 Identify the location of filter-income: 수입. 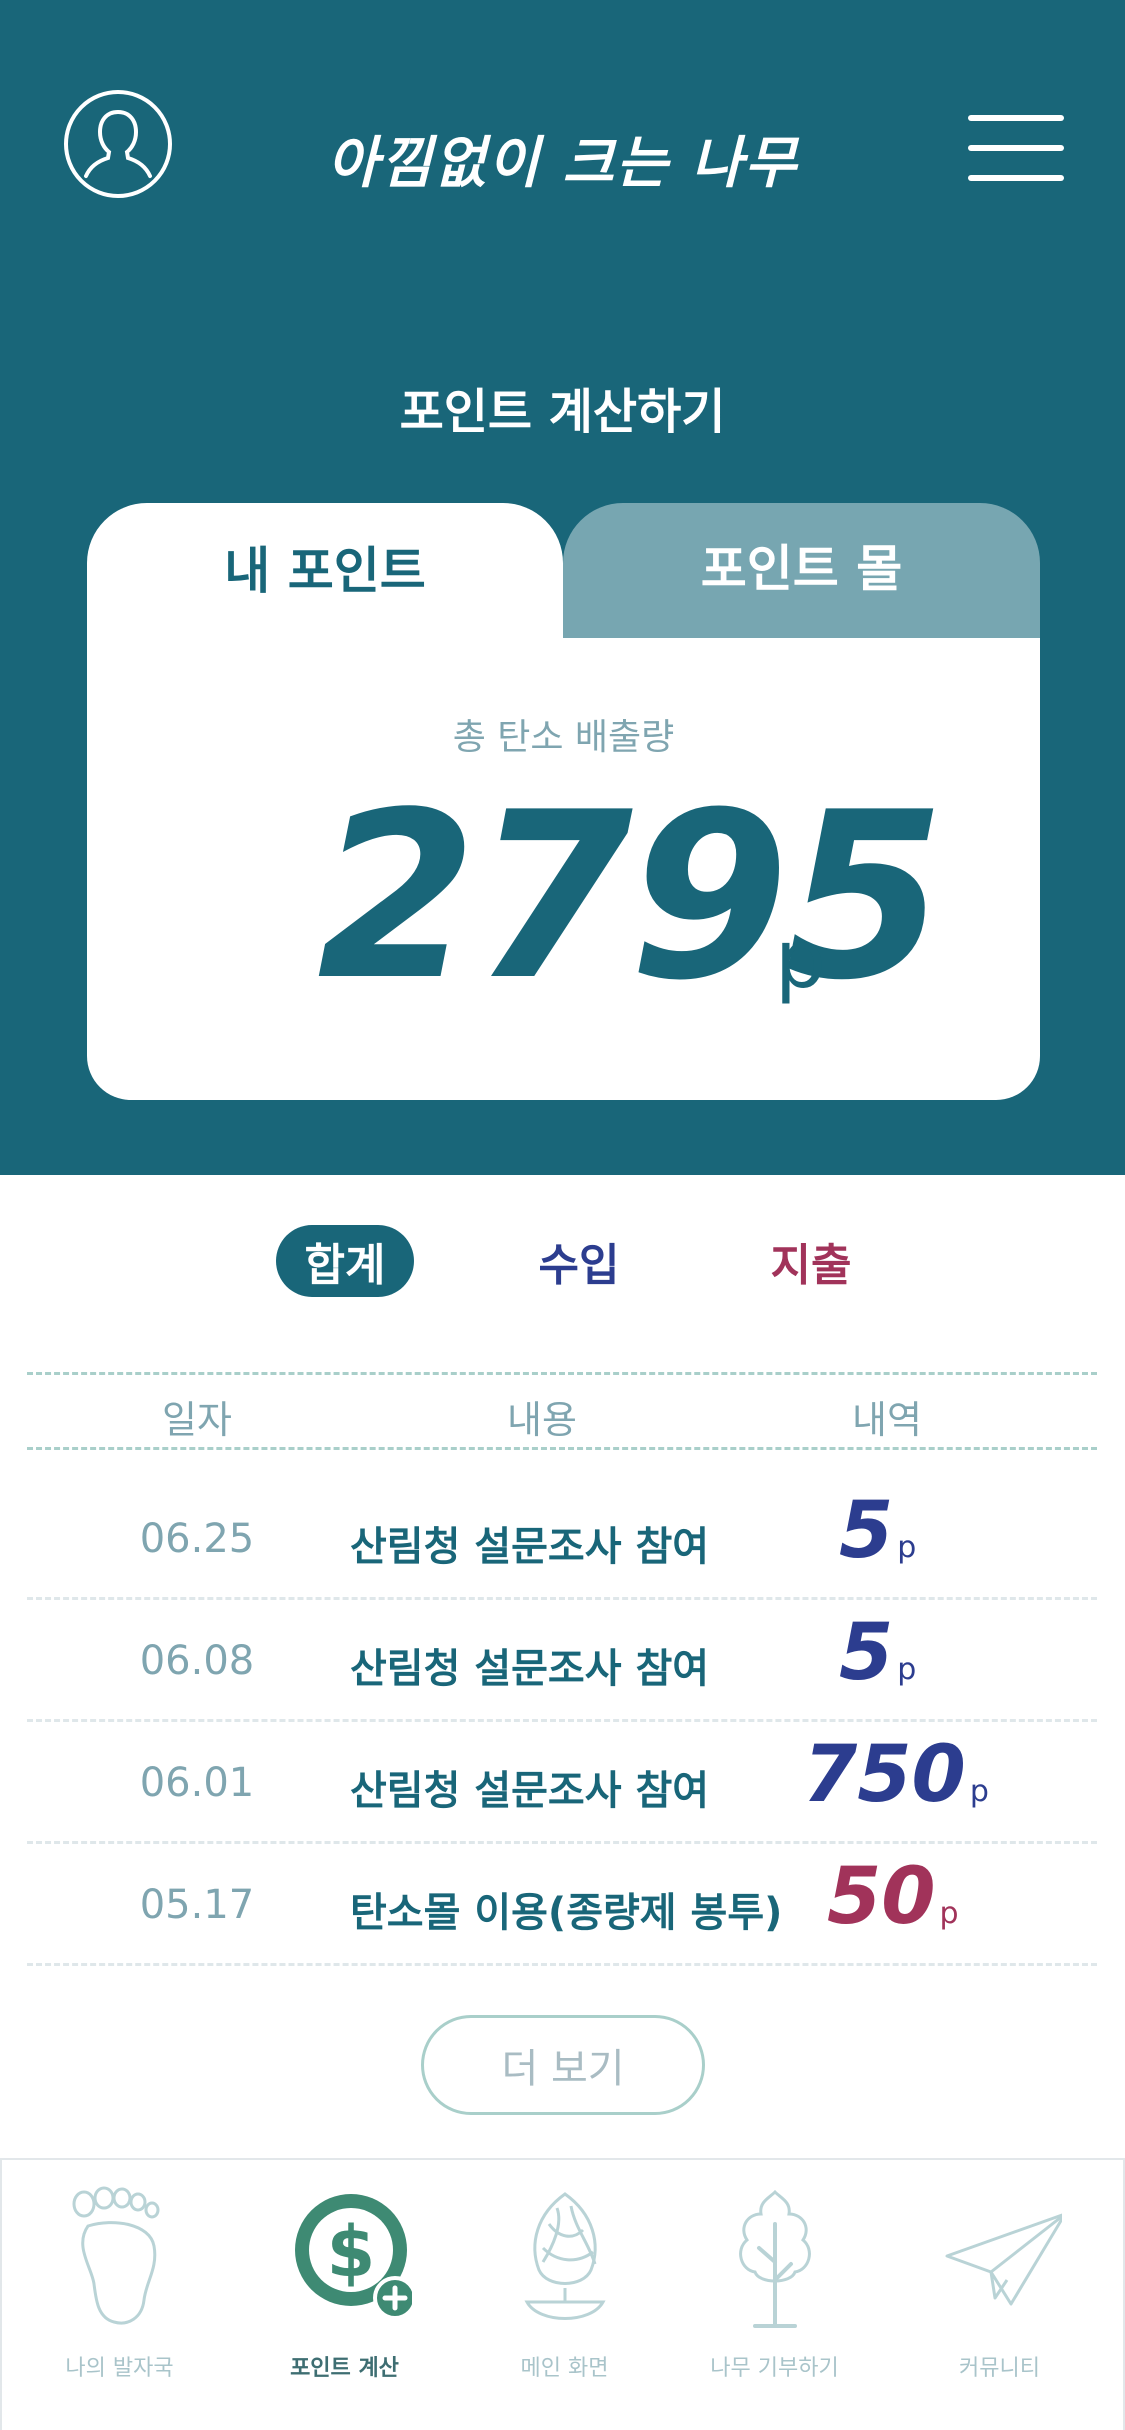
(579, 1261).